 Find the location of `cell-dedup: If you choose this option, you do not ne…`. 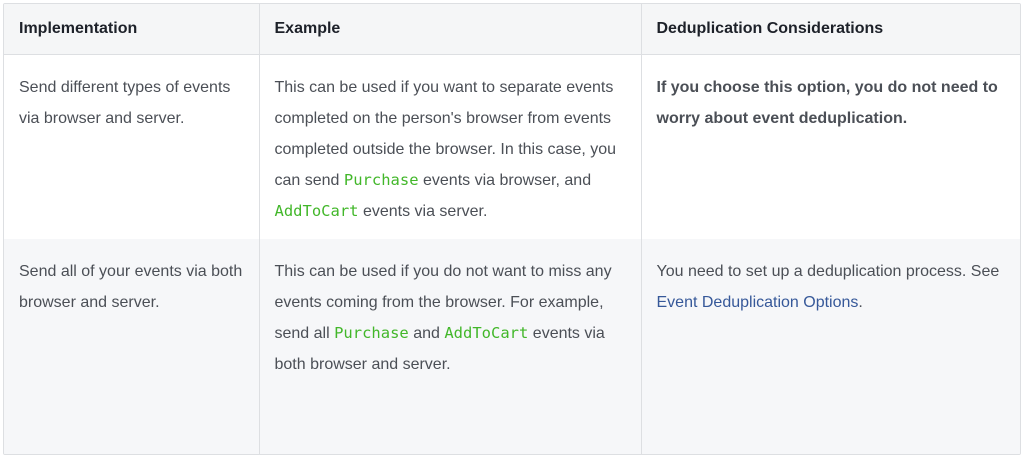

cell-dedup: If you choose this option, you do not ne… is located at coordinates (830, 146).